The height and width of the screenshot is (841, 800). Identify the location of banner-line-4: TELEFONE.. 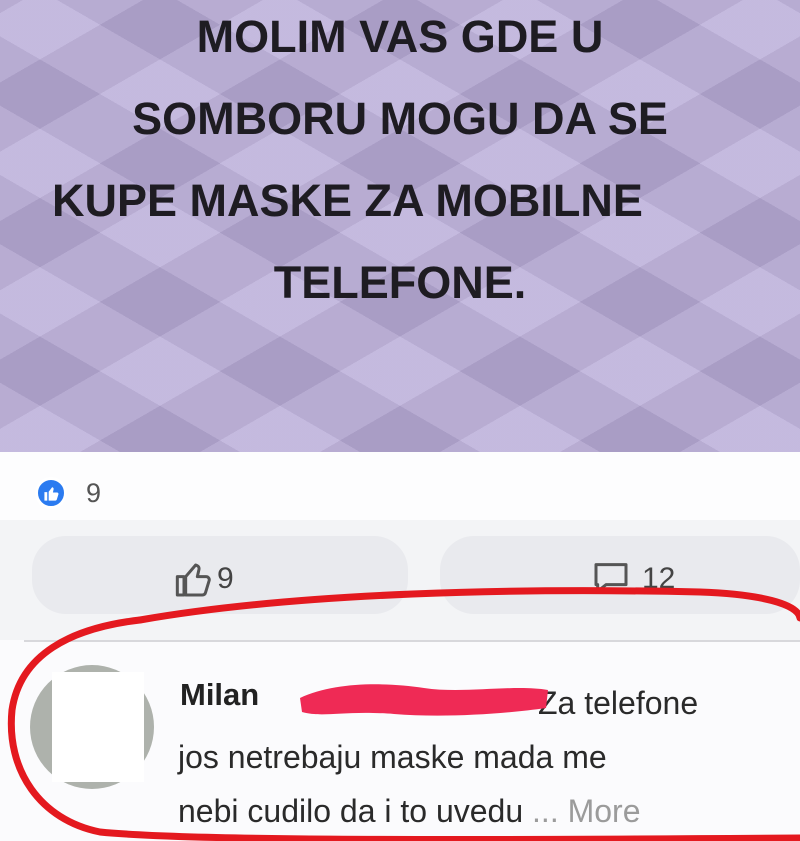
(400, 282).